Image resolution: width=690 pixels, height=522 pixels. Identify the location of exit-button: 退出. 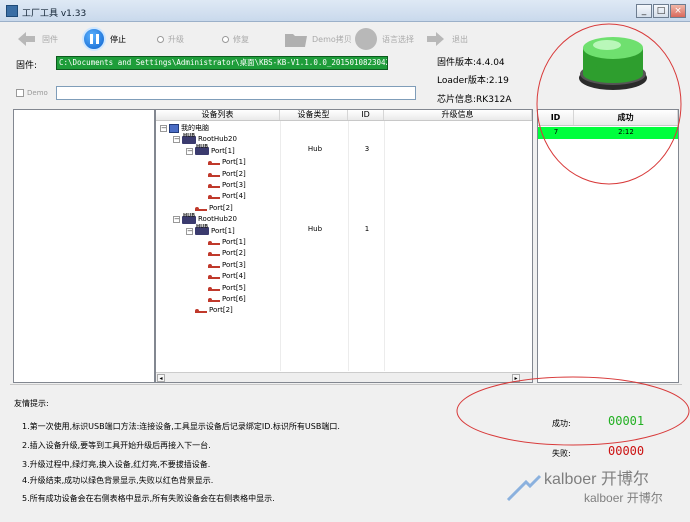
(446, 39).